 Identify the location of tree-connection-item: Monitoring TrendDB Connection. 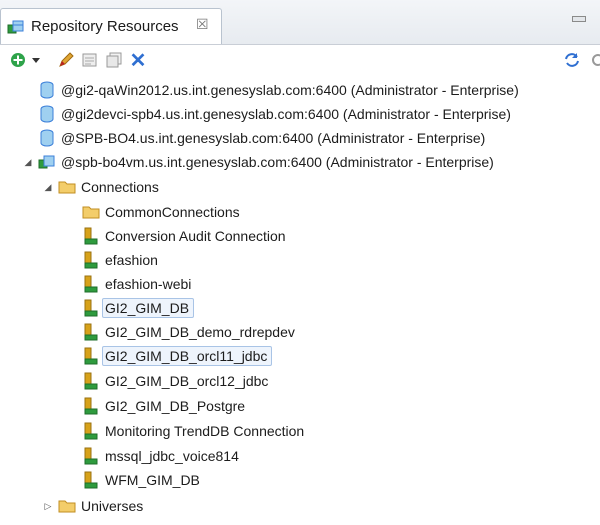
(193, 431).